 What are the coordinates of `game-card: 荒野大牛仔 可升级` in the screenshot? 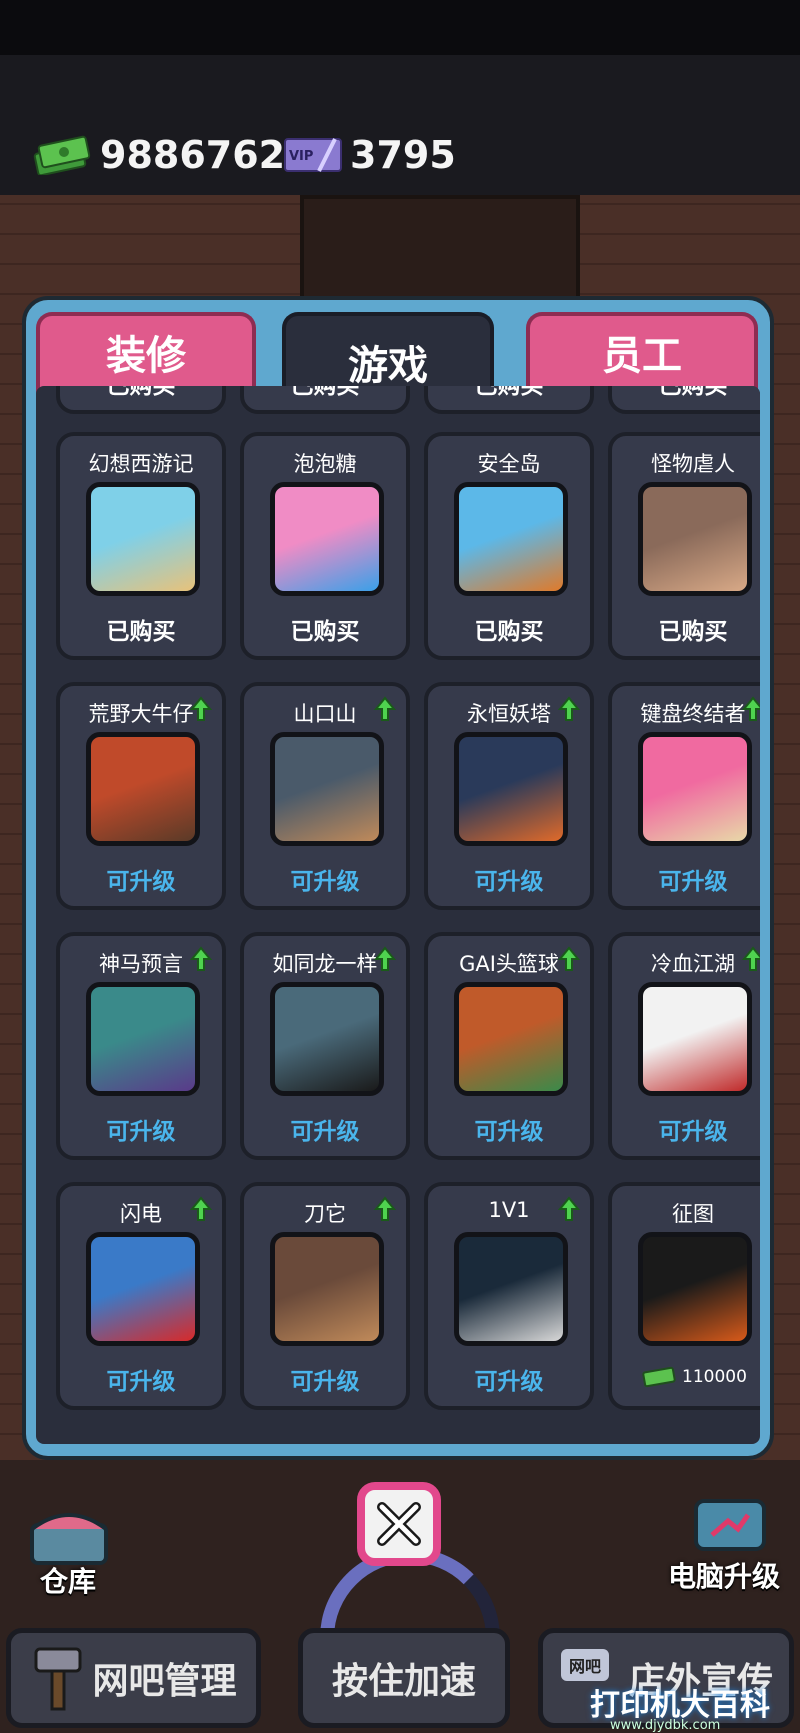 It's located at (141, 796).